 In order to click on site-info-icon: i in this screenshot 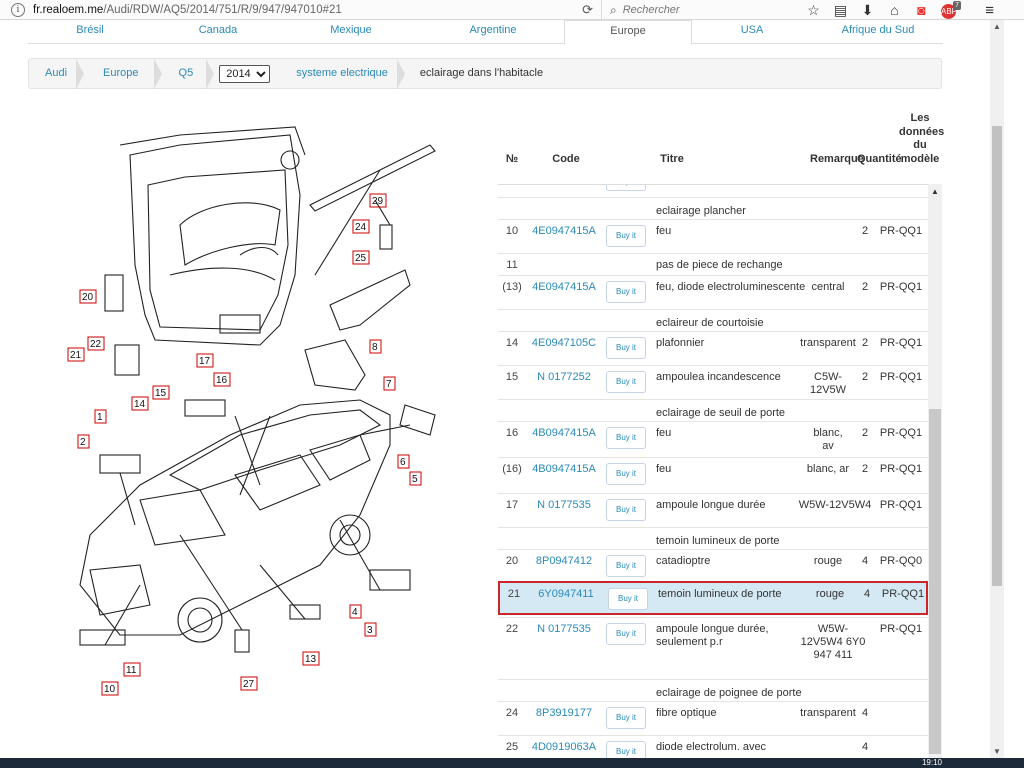, I will do `click(18, 10)`.